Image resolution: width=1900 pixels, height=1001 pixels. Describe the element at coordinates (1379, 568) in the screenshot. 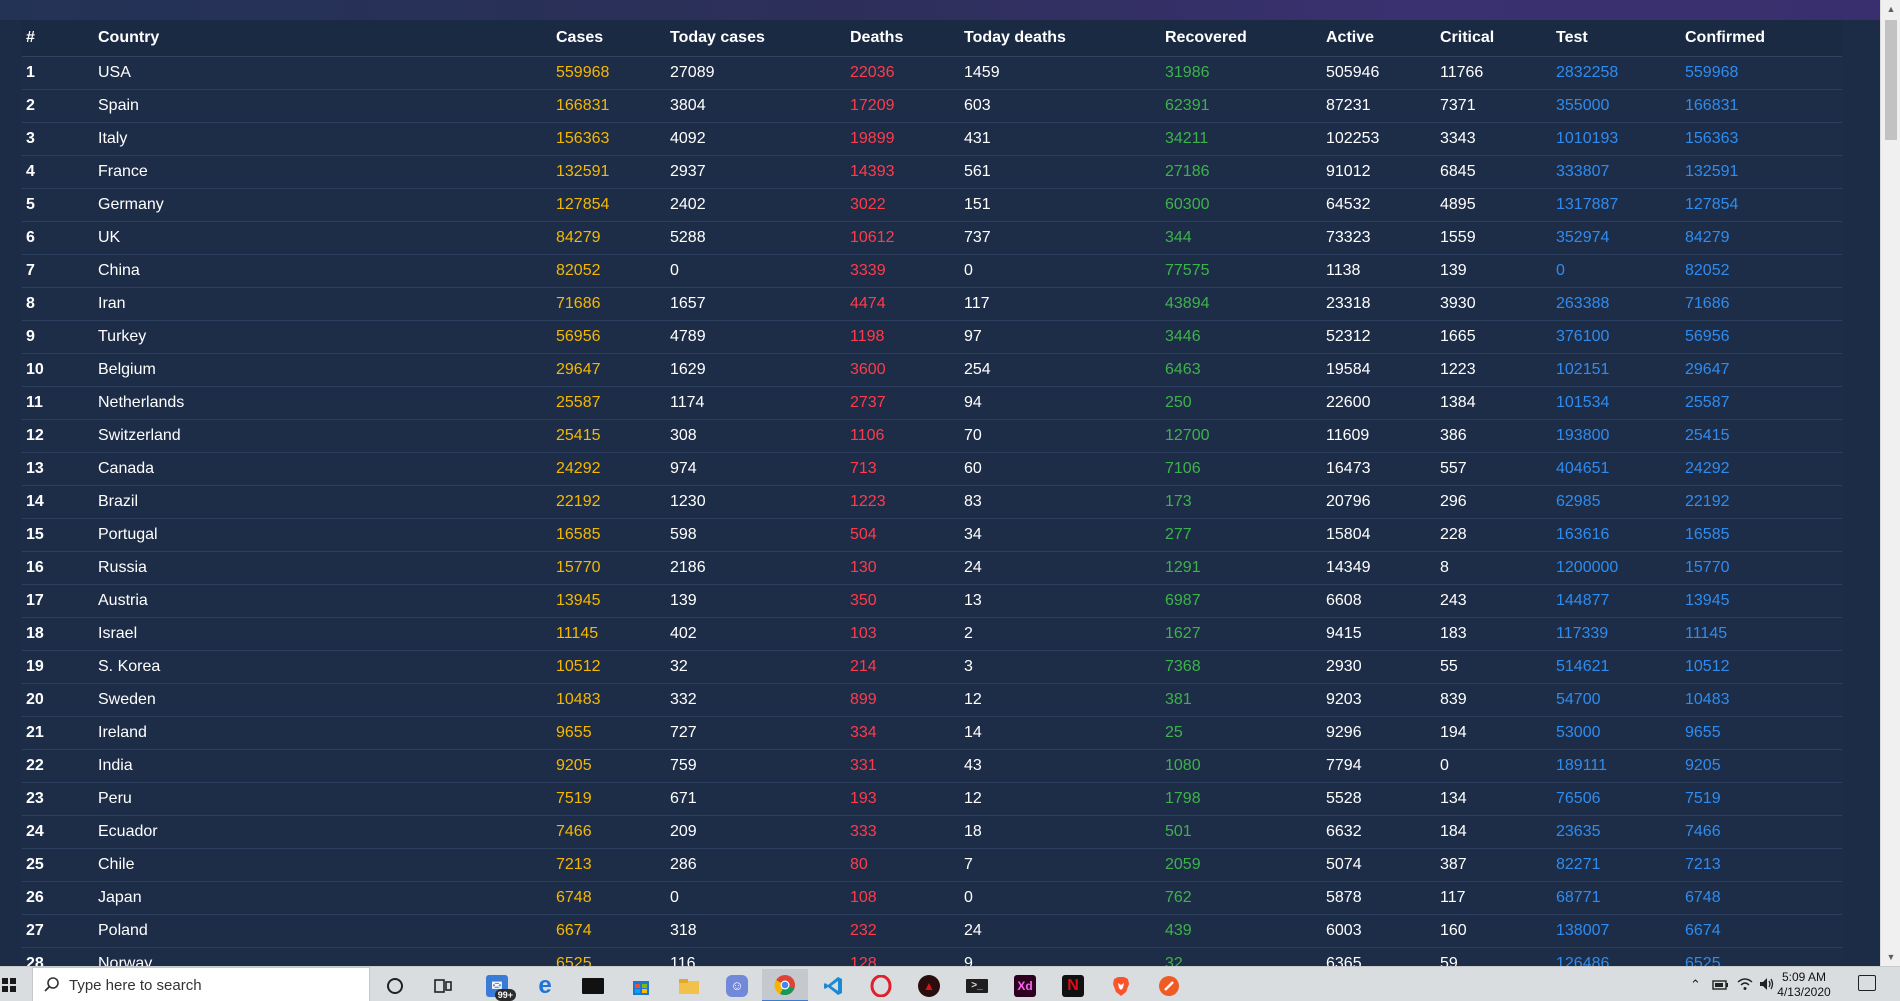

I see `cell-active: 14349` at that location.